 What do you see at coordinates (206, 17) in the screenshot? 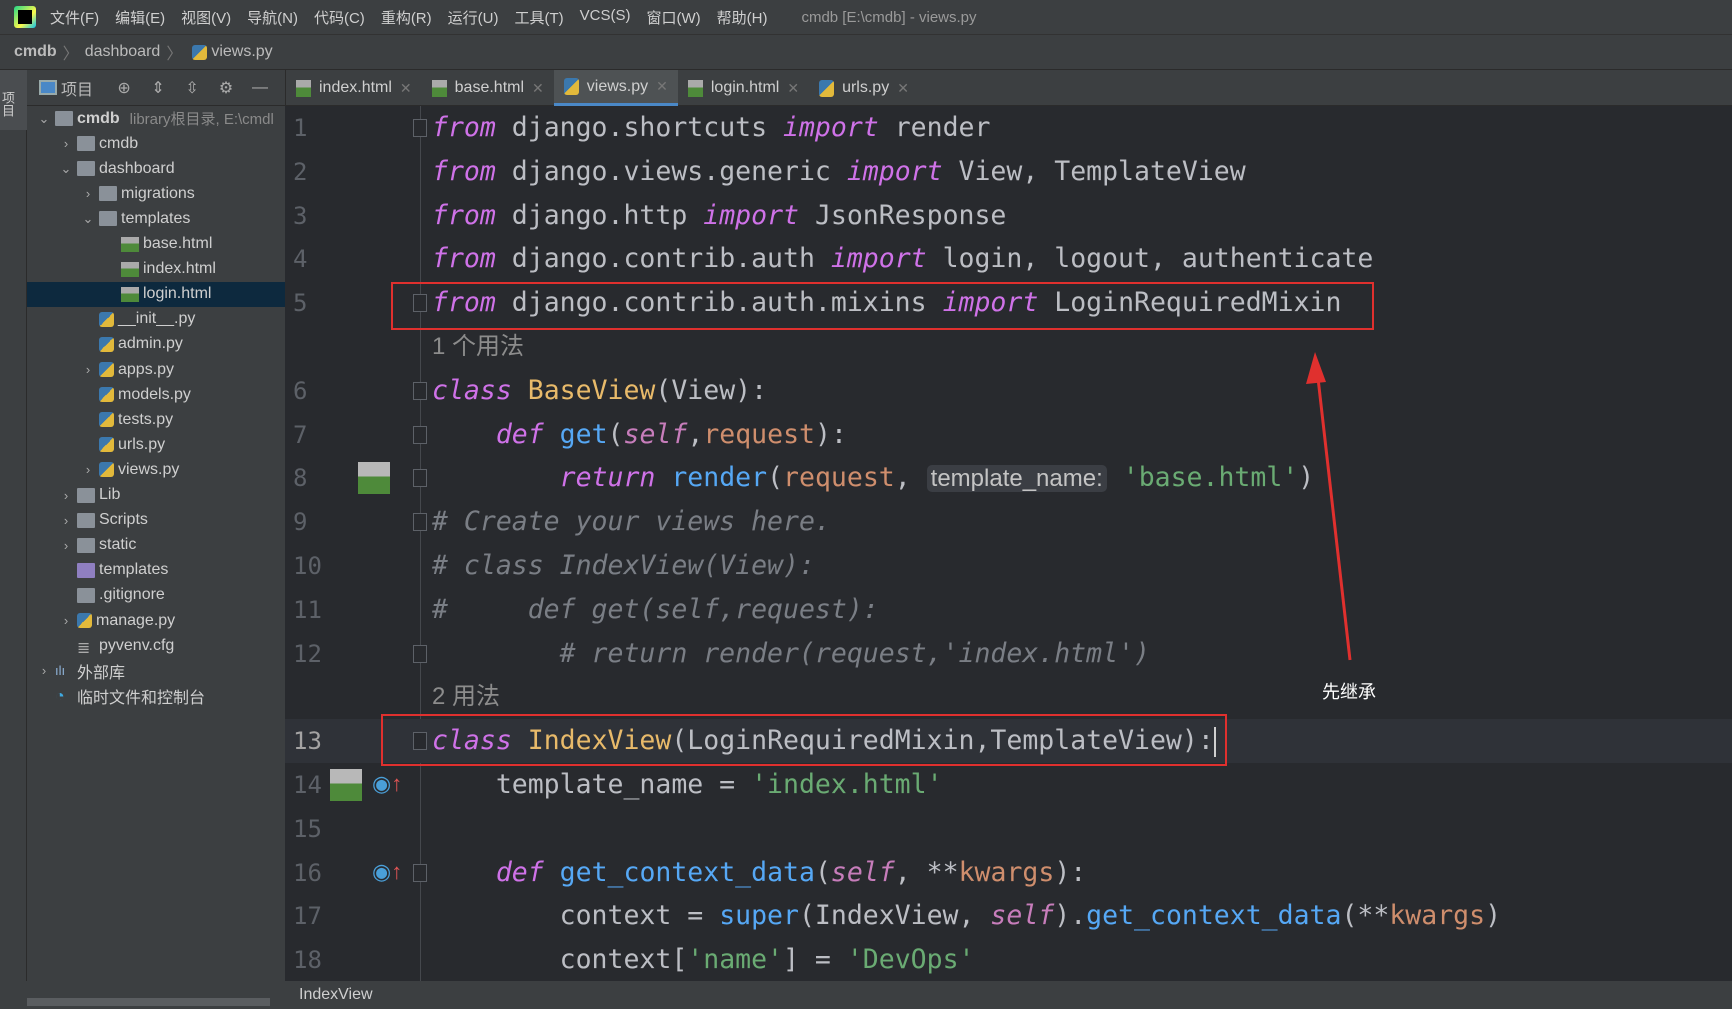
I see `menu-item: 视图(V)` at bounding box center [206, 17].